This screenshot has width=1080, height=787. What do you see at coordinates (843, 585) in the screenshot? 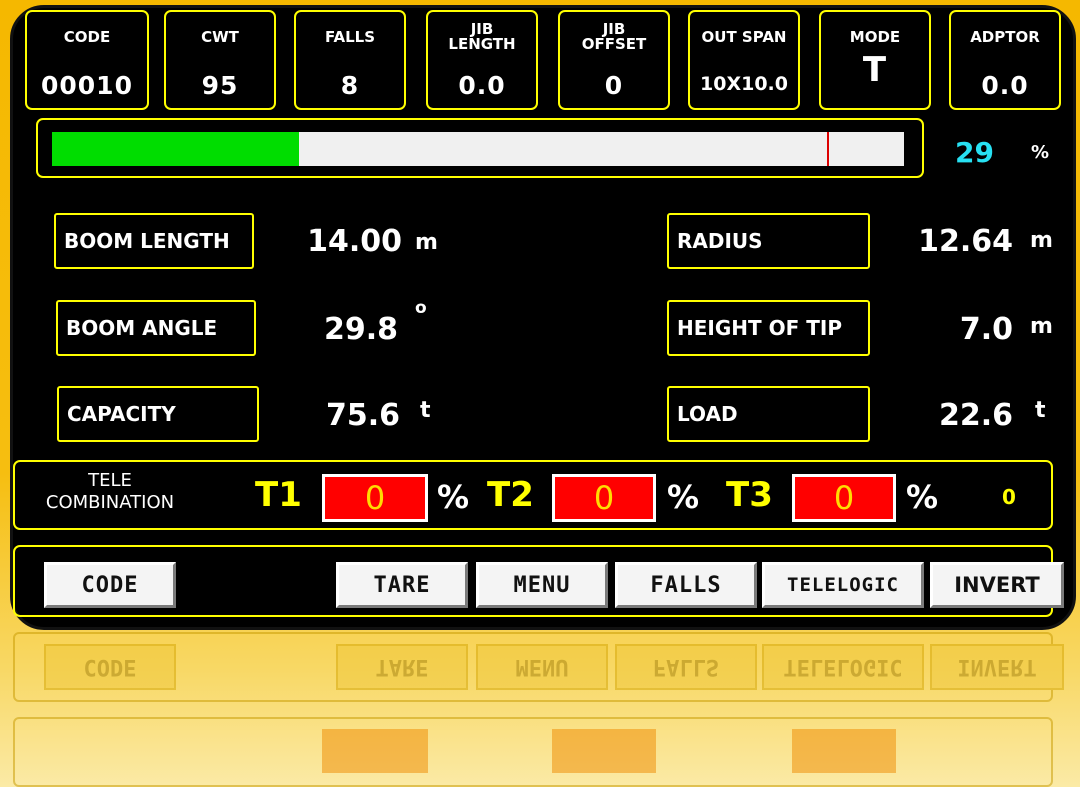
I see `telelogic-button: TELELOGIC` at bounding box center [843, 585].